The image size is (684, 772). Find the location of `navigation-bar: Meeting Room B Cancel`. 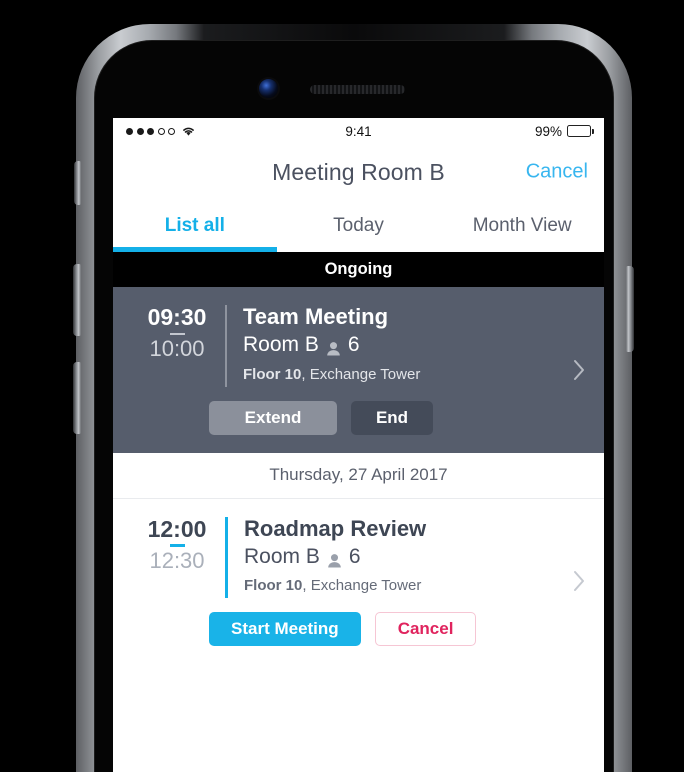

navigation-bar: Meeting Room B Cancel is located at coordinates (358, 172).